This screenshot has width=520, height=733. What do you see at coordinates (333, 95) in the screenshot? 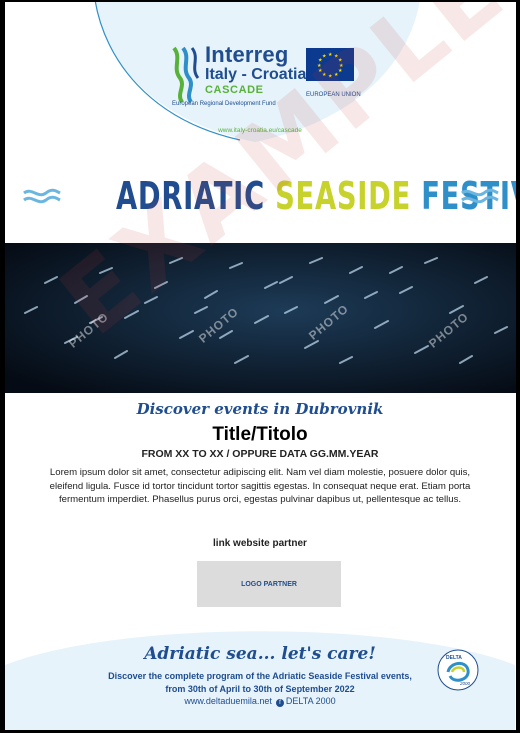
I see `eu-label: EUROPEAN UNION` at bounding box center [333, 95].